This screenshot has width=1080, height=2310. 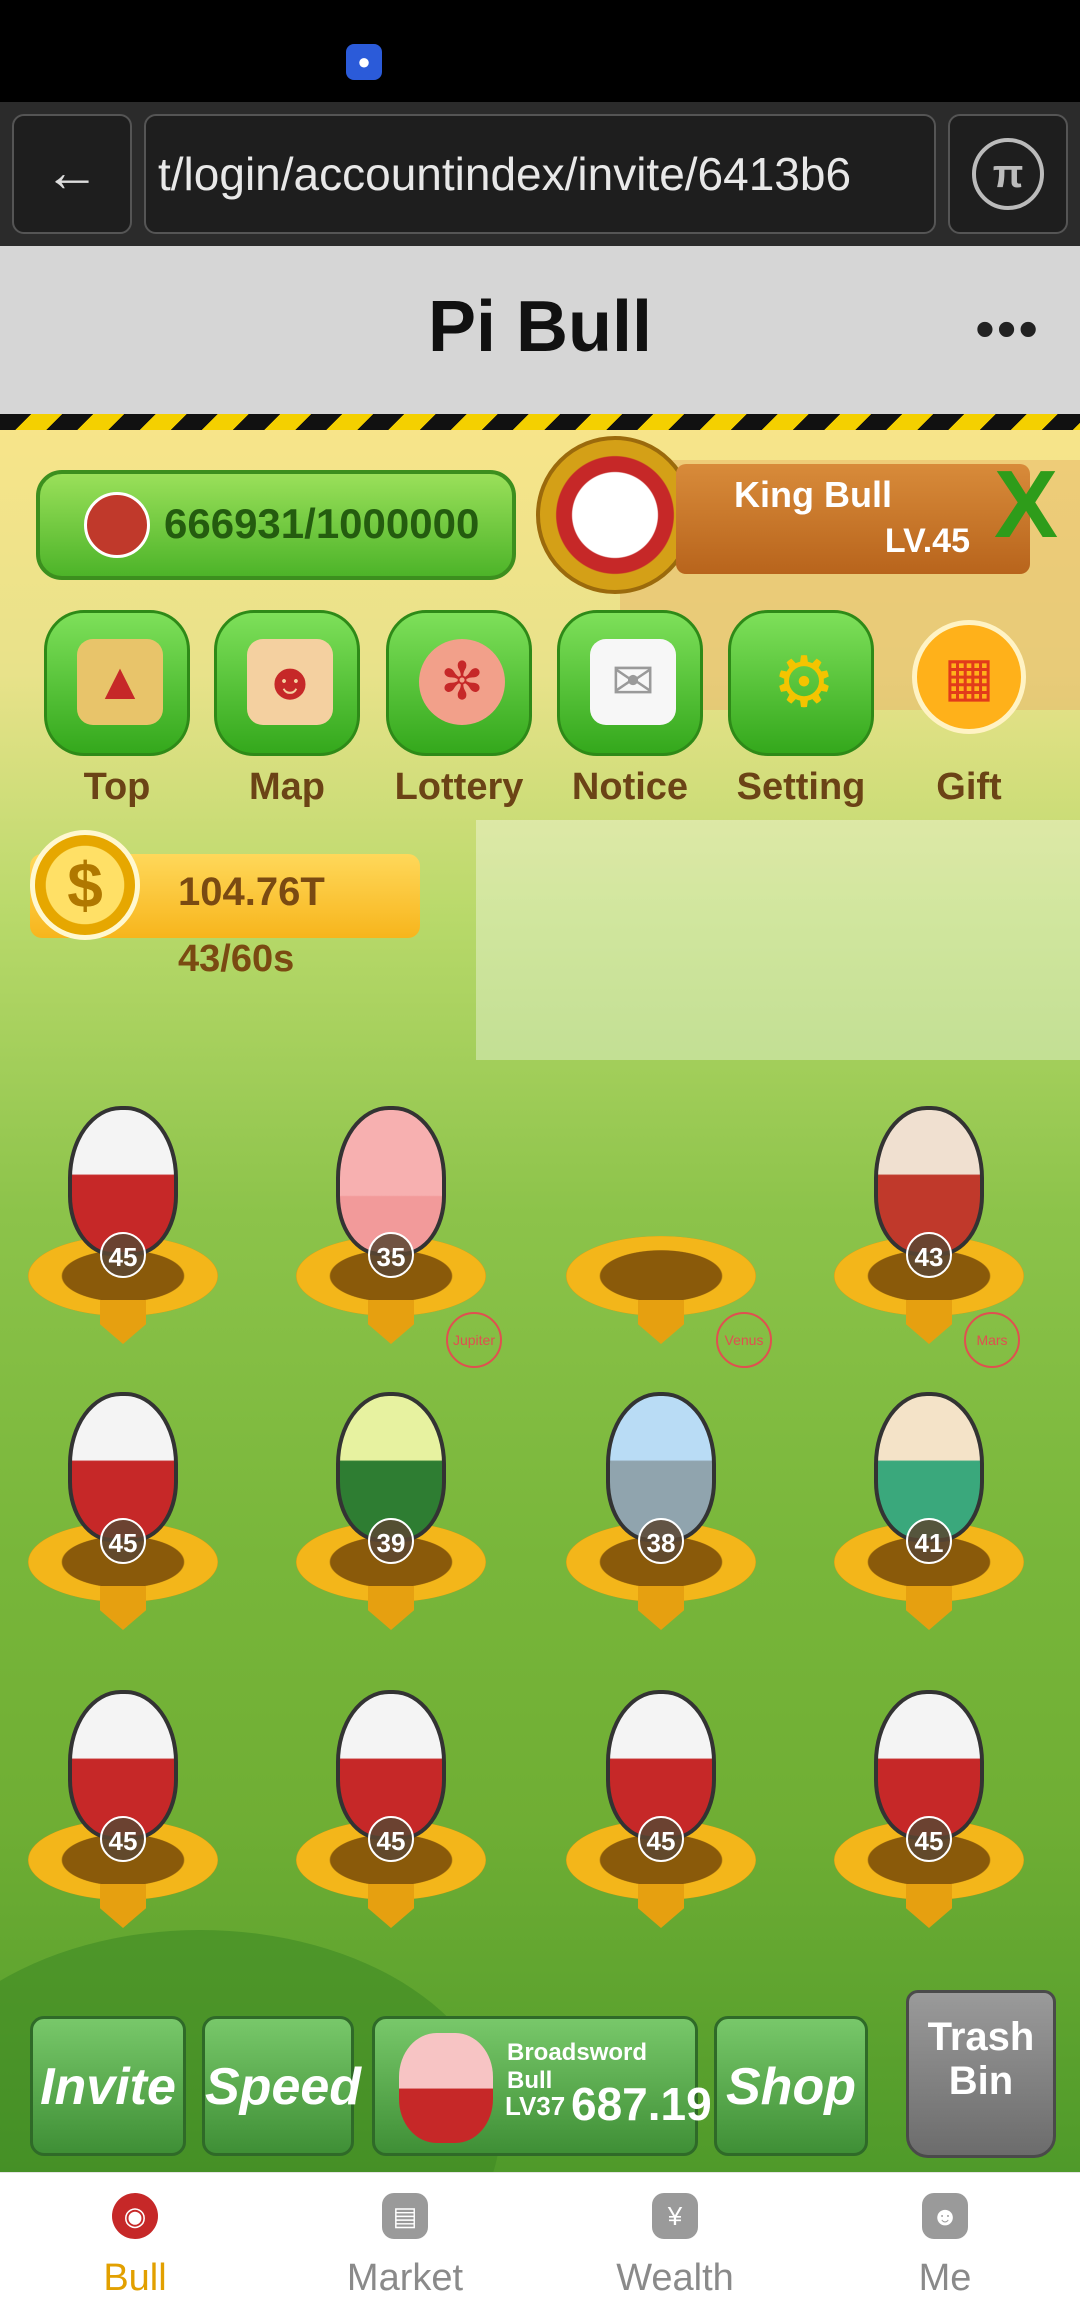 What do you see at coordinates (813, 494) in the screenshot?
I see `king-name: King Bull` at bounding box center [813, 494].